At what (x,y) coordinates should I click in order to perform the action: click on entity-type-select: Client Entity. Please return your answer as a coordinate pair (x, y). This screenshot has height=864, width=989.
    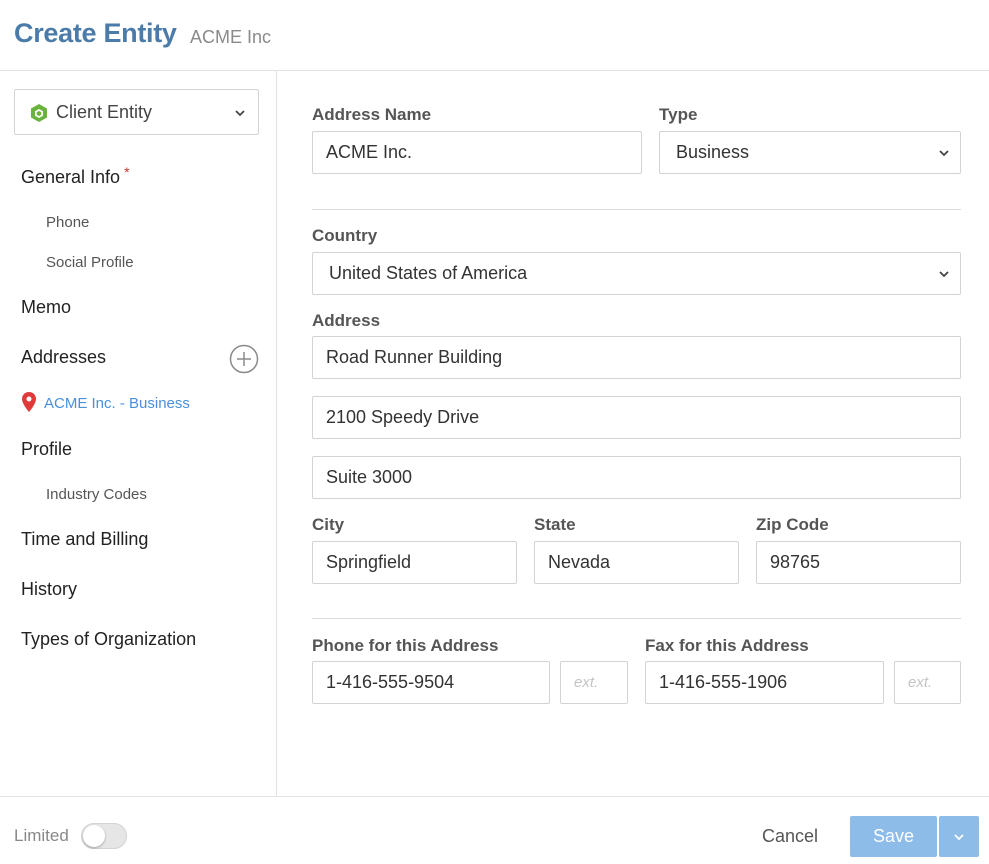
    Looking at the image, I should click on (136, 112).